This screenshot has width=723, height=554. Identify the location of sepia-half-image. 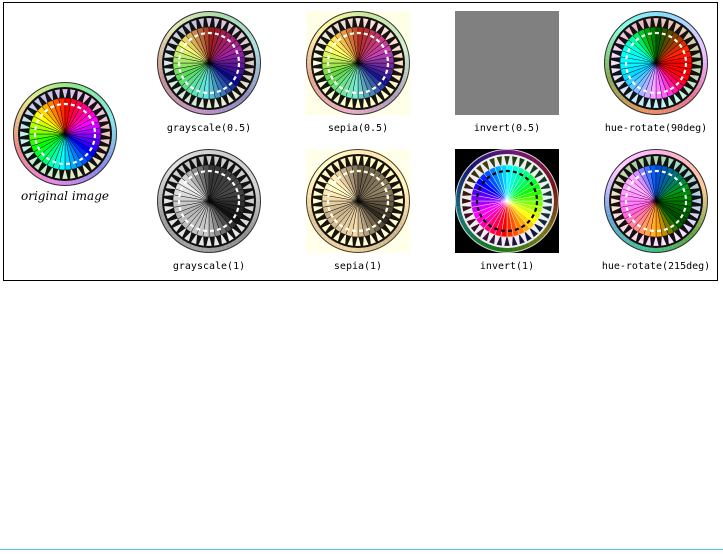
(358, 63).